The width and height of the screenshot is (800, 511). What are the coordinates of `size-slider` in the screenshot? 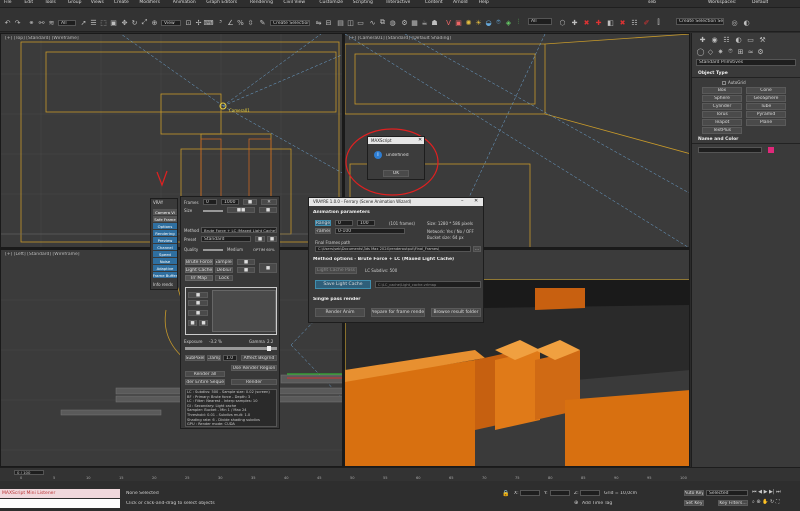 It's located at (213, 211).